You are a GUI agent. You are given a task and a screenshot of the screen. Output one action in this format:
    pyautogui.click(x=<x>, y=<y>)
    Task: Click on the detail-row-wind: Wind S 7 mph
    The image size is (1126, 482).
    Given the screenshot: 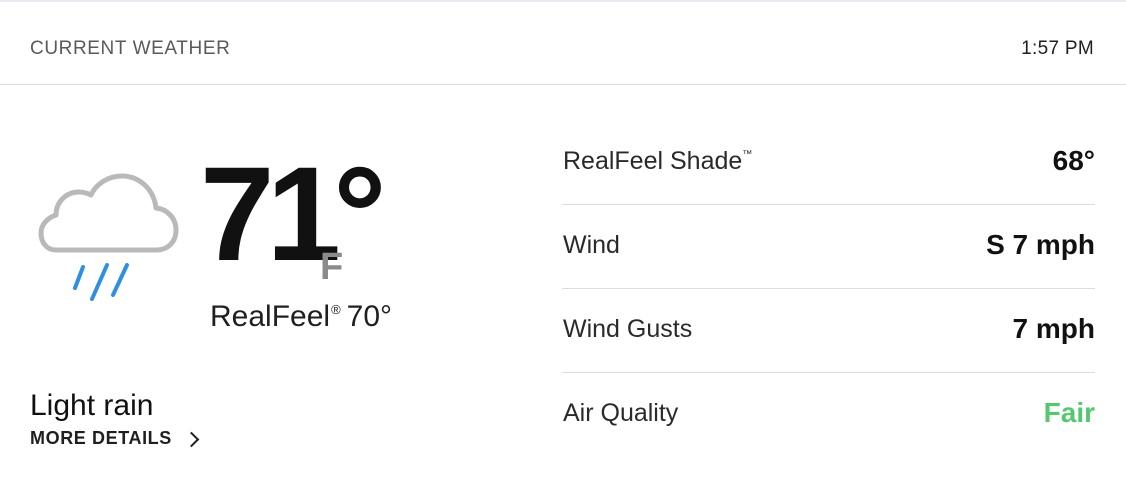 What is the action you would take?
    pyautogui.click(x=828, y=247)
    